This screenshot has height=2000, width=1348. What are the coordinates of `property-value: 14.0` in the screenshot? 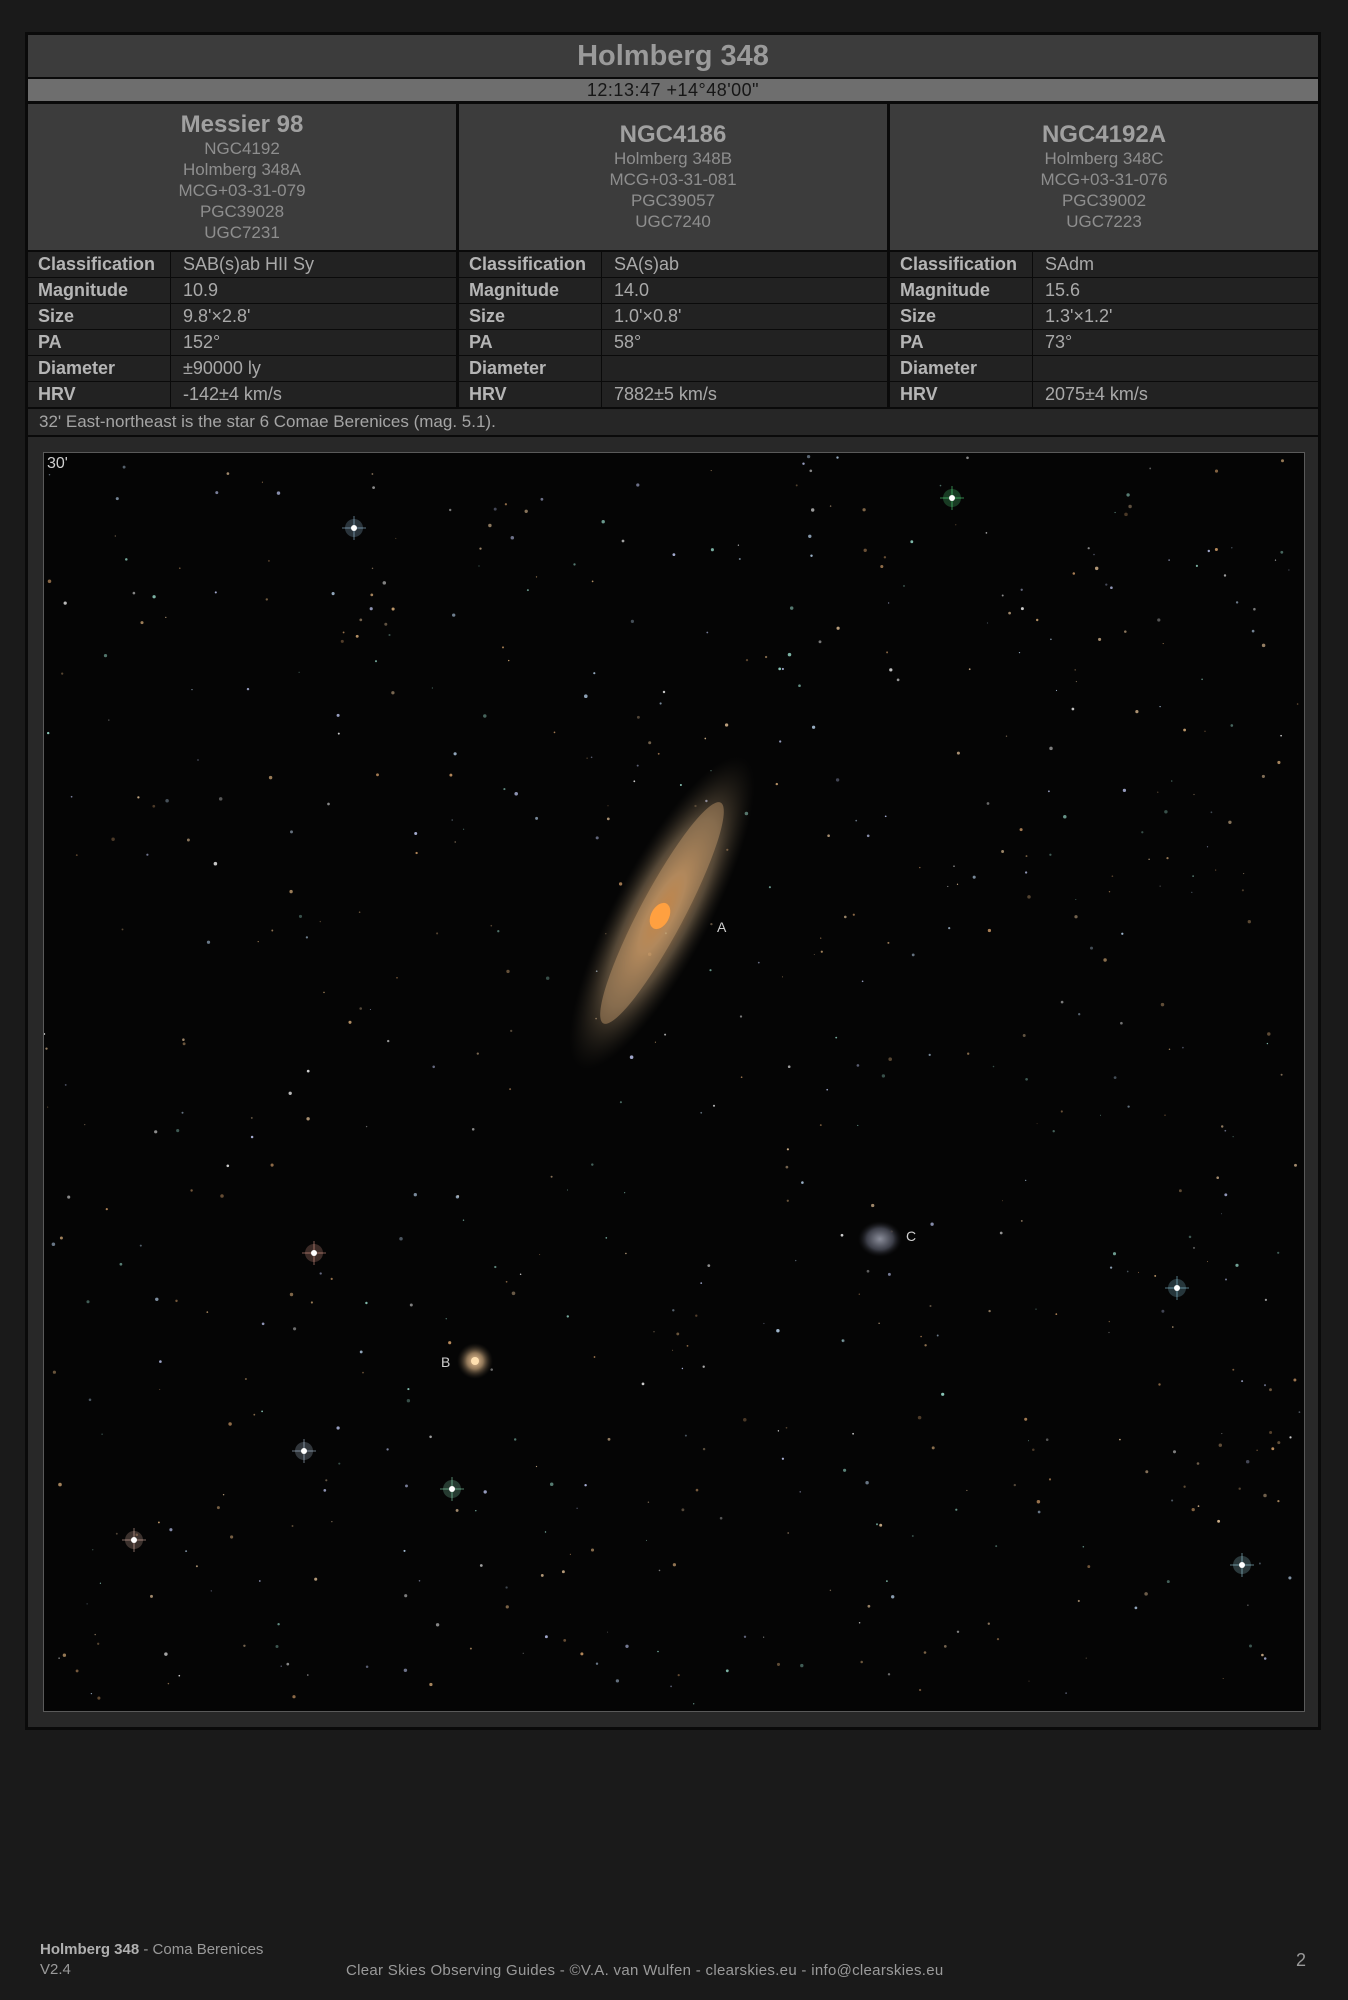 It's located at (632, 290).